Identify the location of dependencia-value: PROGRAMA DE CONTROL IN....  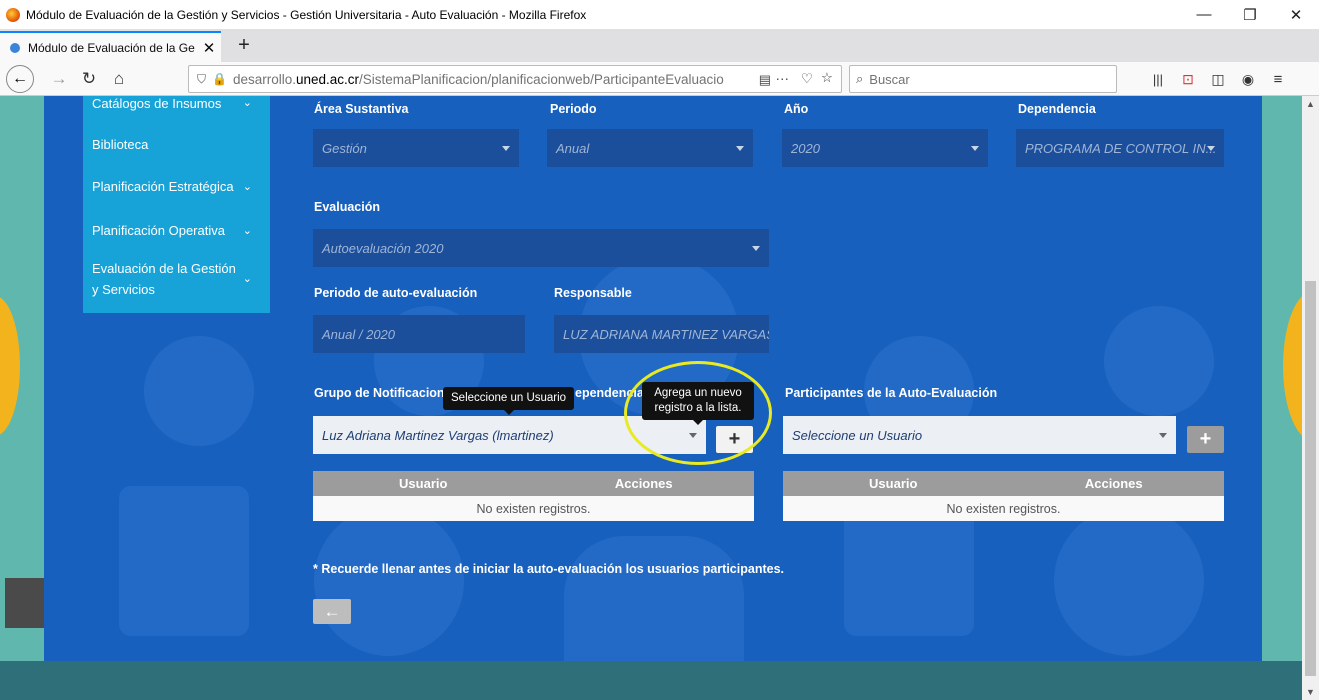
(1121, 148).